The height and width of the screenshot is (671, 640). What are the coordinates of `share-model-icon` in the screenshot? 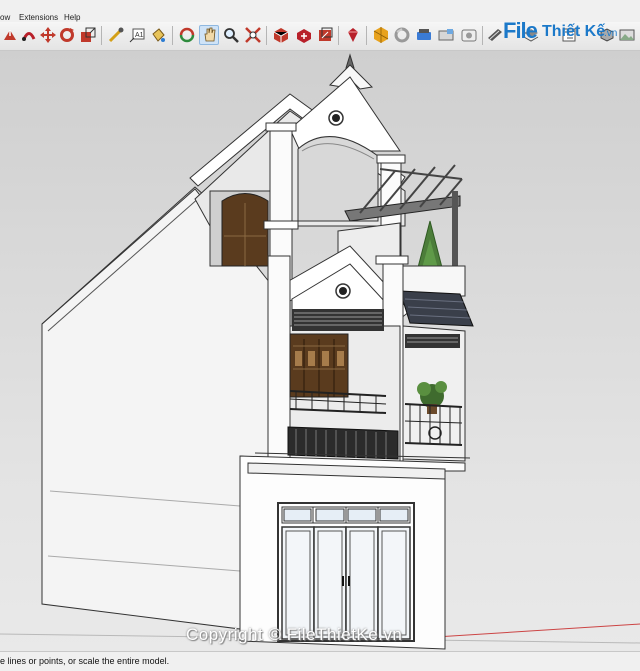 It's located at (304, 35).